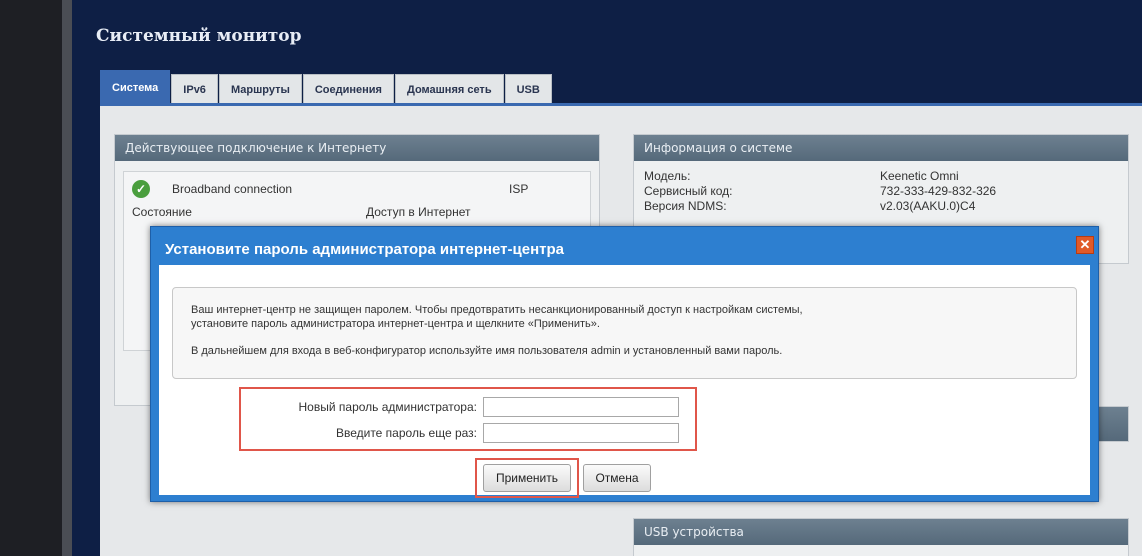  Describe the element at coordinates (688, 191) in the screenshot. I see `service-code-label: Сервисный код:` at that location.